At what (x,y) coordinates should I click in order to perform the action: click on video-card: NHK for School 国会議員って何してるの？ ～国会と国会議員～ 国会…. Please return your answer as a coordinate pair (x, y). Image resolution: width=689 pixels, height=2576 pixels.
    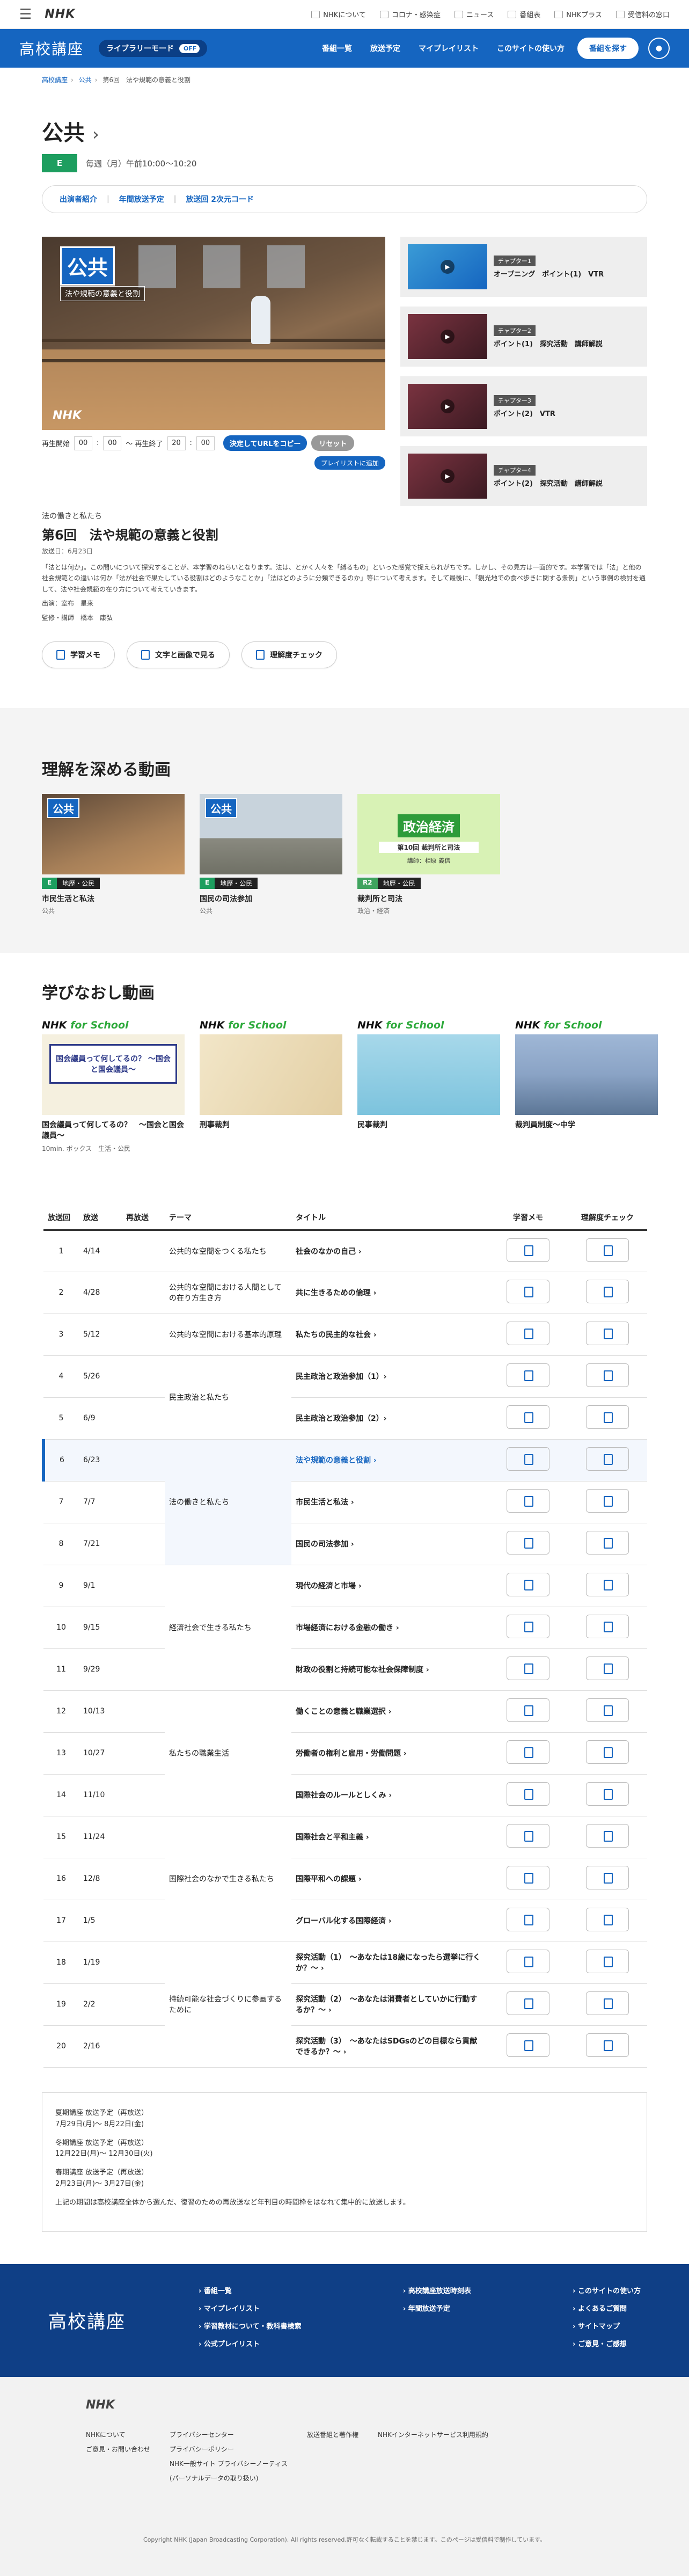
    Looking at the image, I should click on (113, 1086).